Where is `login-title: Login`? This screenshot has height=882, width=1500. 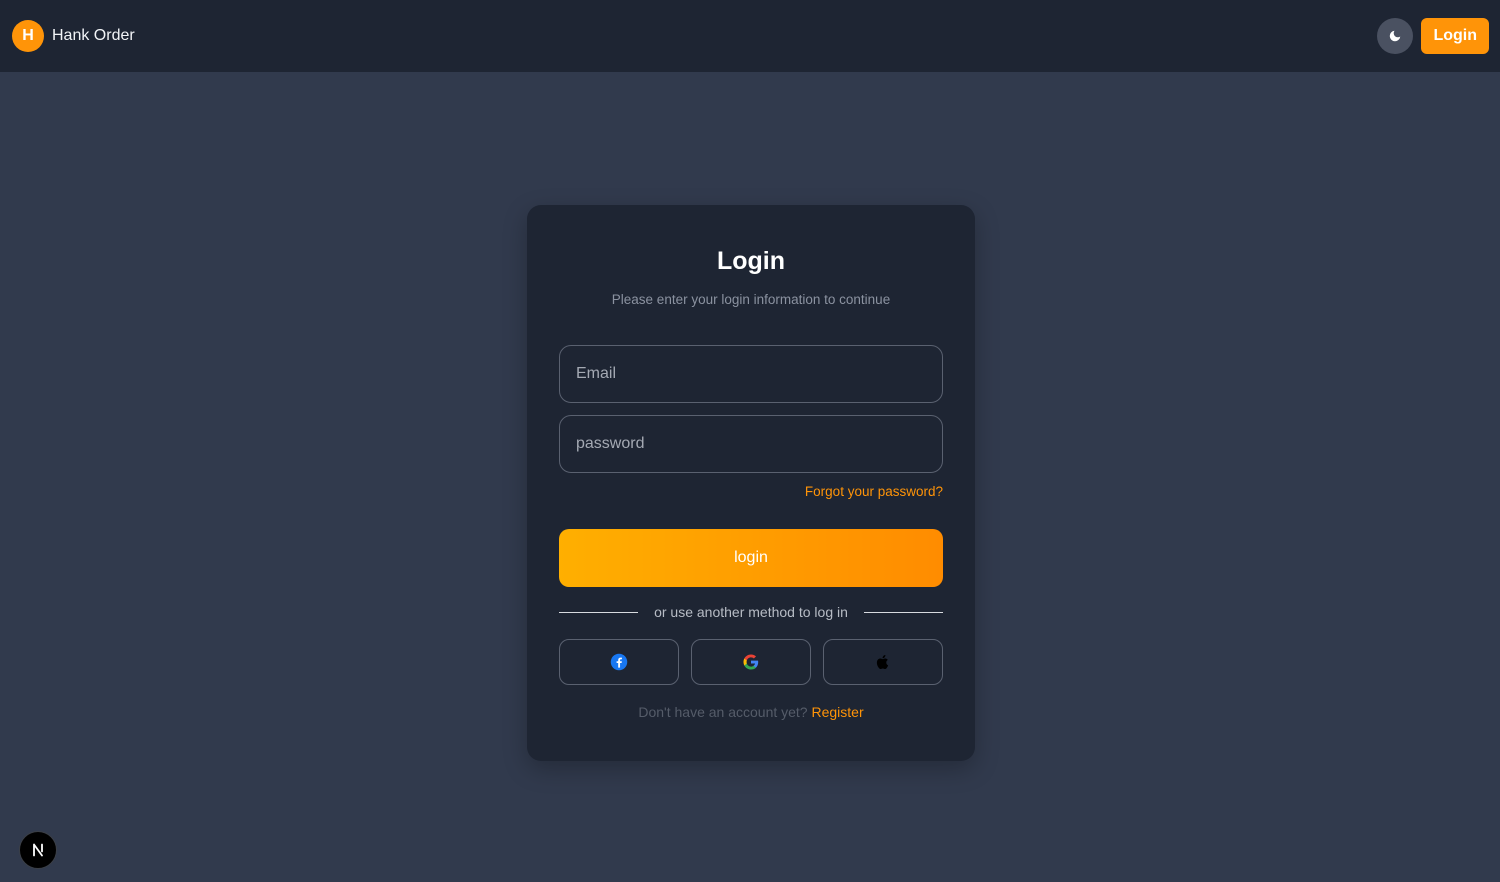
login-title: Login is located at coordinates (751, 261).